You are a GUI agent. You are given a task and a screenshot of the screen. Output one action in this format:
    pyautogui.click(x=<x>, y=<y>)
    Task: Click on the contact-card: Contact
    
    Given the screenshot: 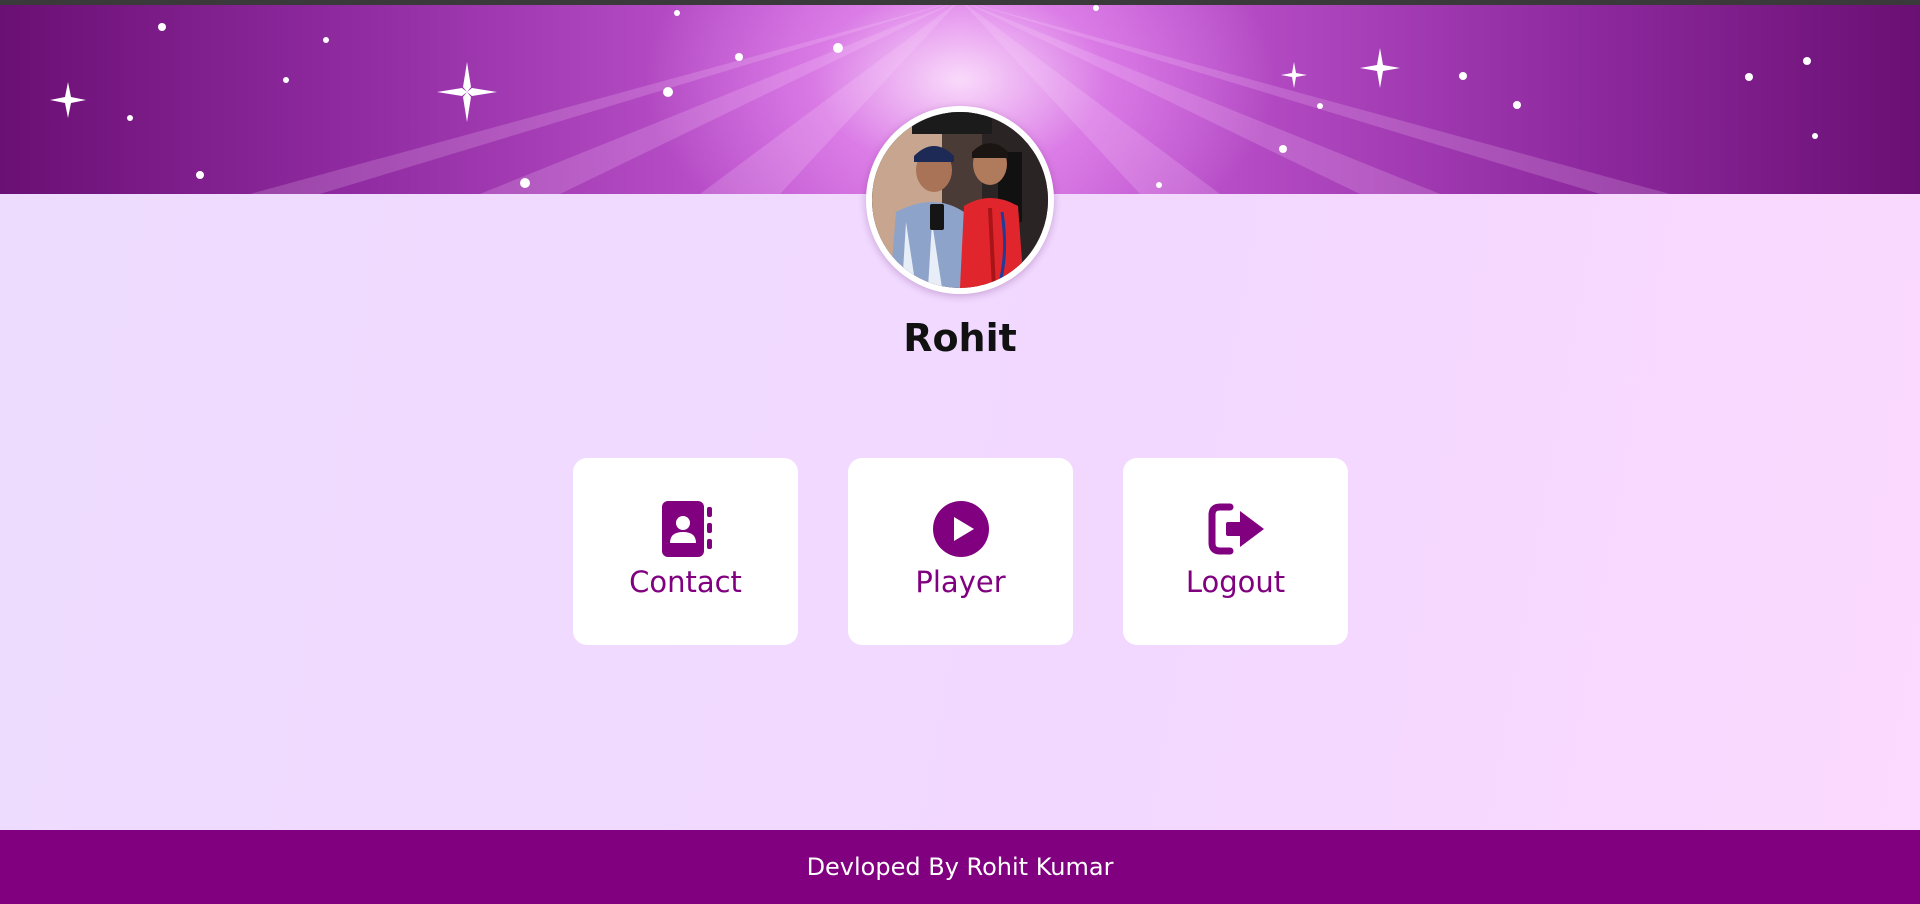 What is the action you would take?
    pyautogui.click(x=685, y=551)
    